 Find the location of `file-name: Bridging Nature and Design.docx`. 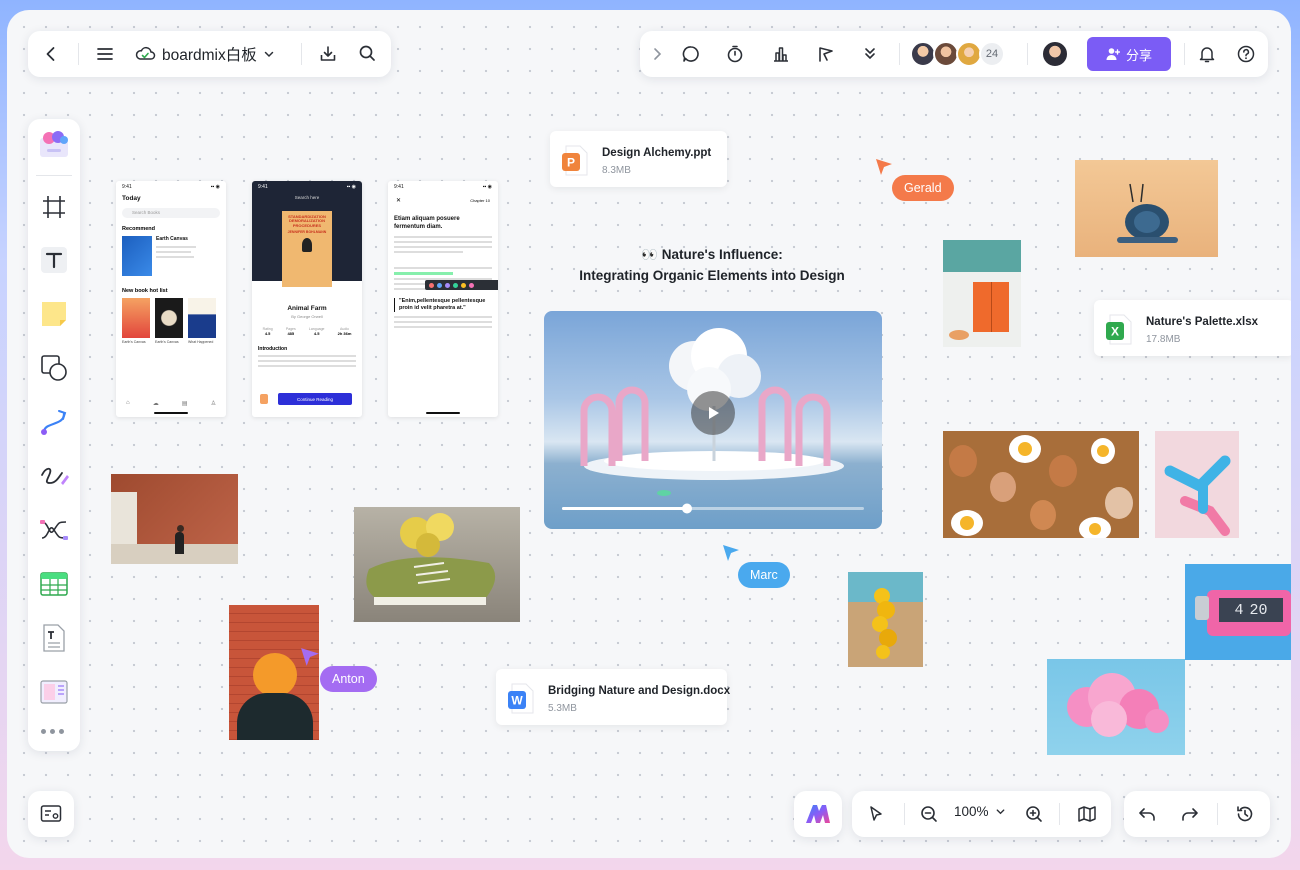

file-name: Bridging Nature and Design.docx is located at coordinates (639, 691).